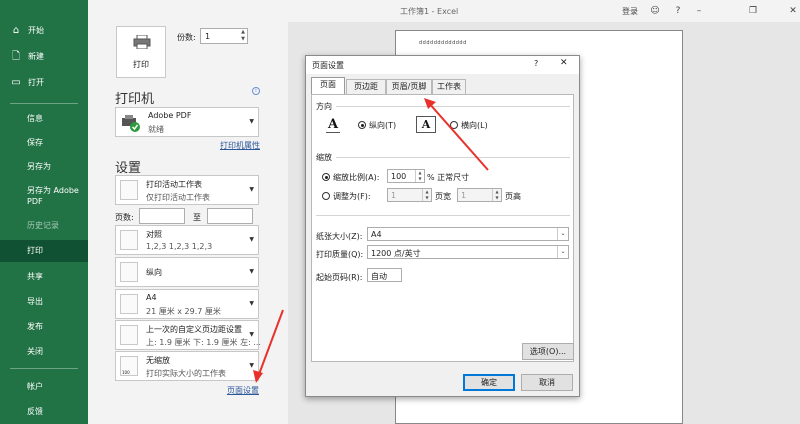 The width and height of the screenshot is (800, 424). What do you see at coordinates (383, 125) in the screenshot?
I see `portrait-label: 纵向(T)` at bounding box center [383, 125].